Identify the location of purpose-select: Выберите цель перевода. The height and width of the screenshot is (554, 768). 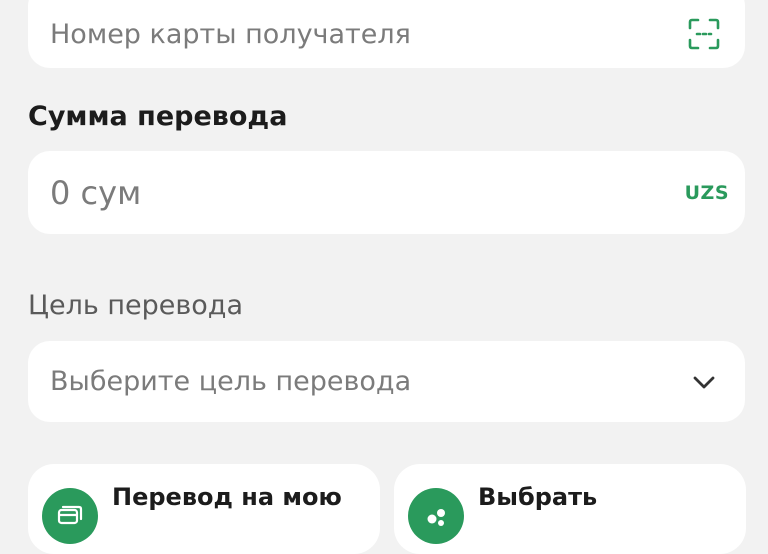
(386, 381).